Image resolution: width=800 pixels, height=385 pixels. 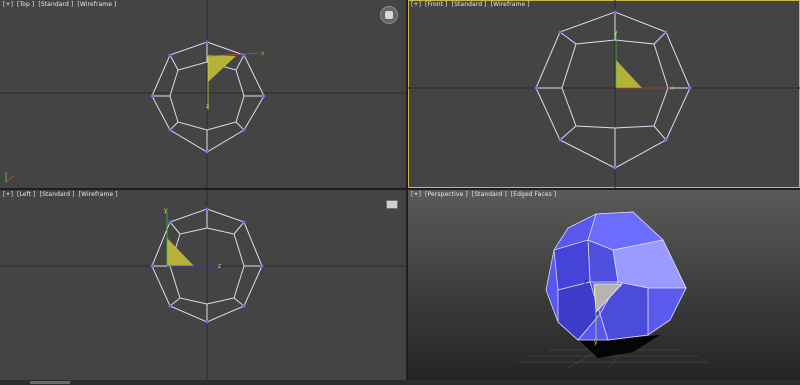 What do you see at coordinates (446, 194) in the screenshot?
I see `view-label: [Perspective ]` at bounding box center [446, 194].